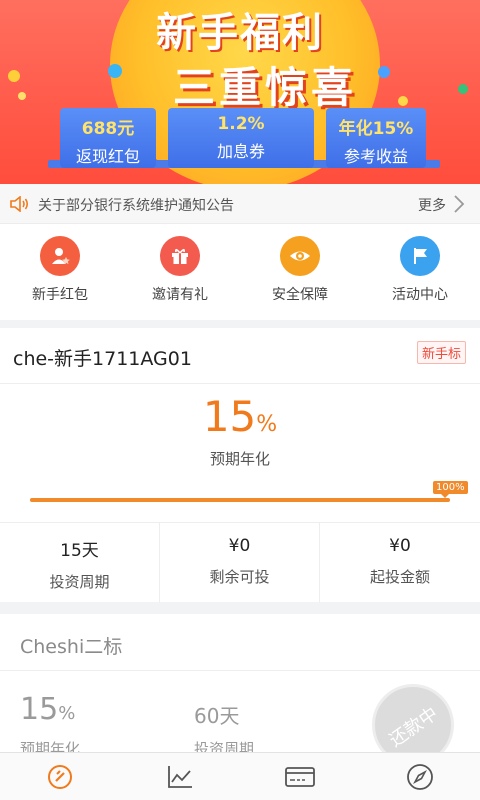 This screenshot has height=800, width=480. I want to click on notice-bar: 关于部分银行系统维护通知公告 更多, so click(240, 204).